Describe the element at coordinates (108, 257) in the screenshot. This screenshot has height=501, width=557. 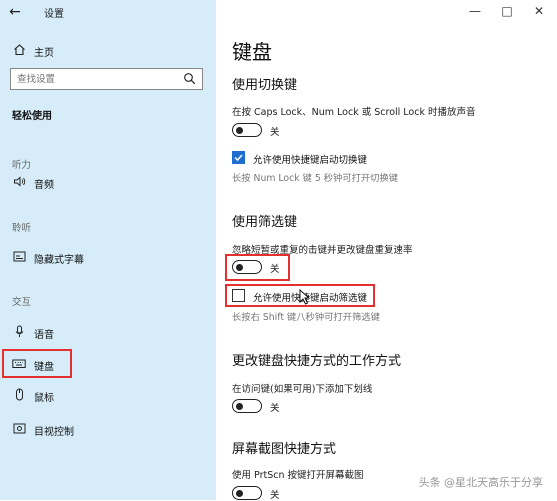
I see `sidebar-item-captions: 隐藏式字幕` at that location.